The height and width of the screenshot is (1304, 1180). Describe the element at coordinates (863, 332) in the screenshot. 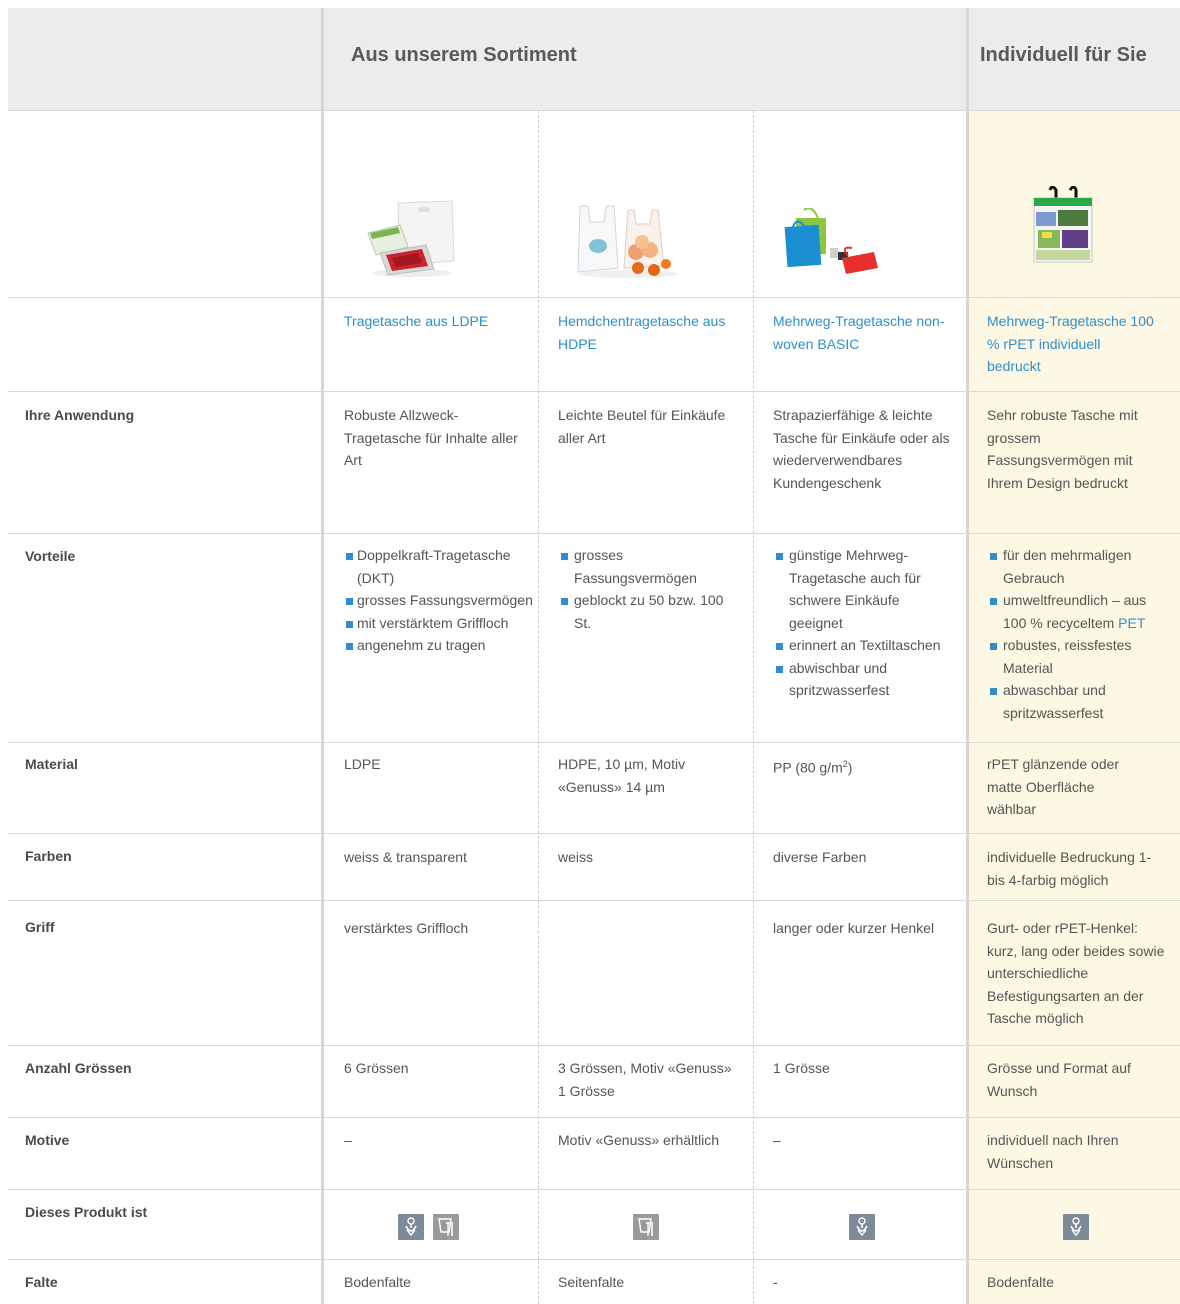

I see `product-name-nonwoven: Mehrweg-Tragetasche non-woven BASIC` at that location.